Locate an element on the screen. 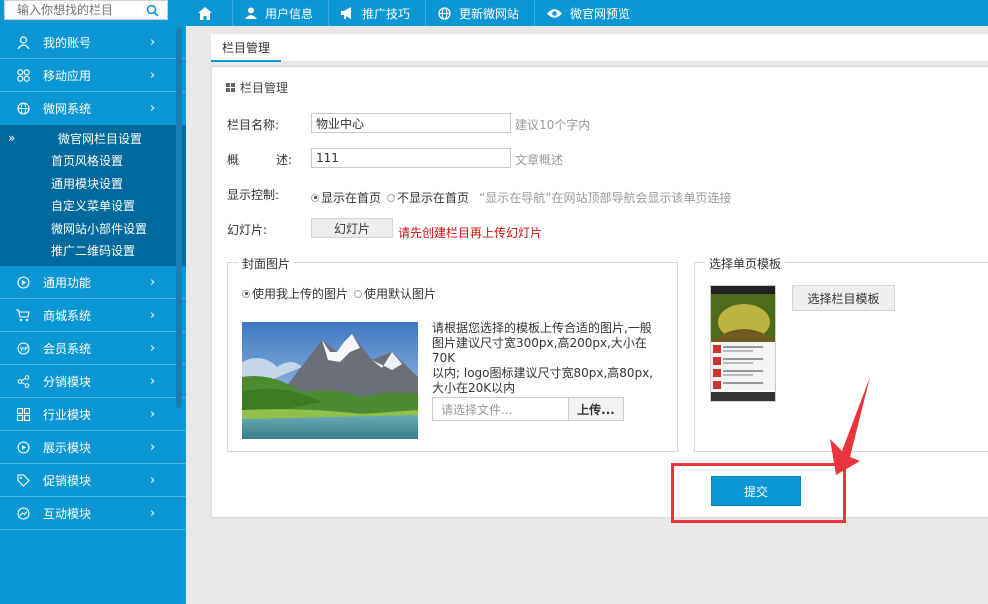  sidebar-item-common-functions: 通用功能 › is located at coordinates (93, 282).